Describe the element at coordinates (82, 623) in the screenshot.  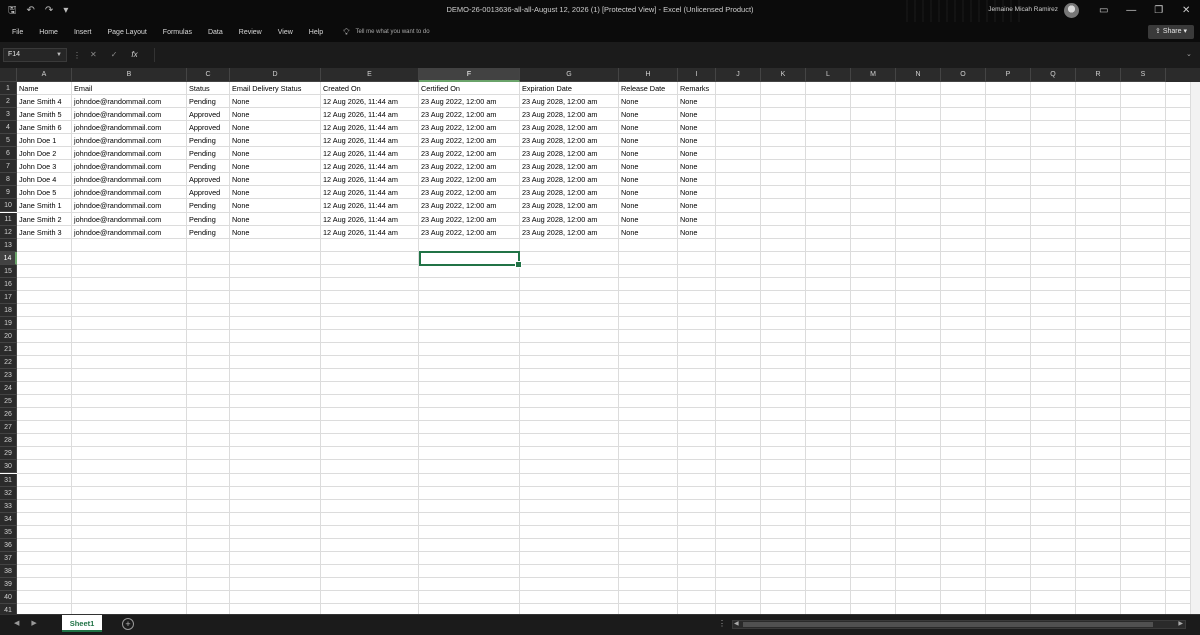
I see `sheet-tab-sheet1: Sheet1` at that location.